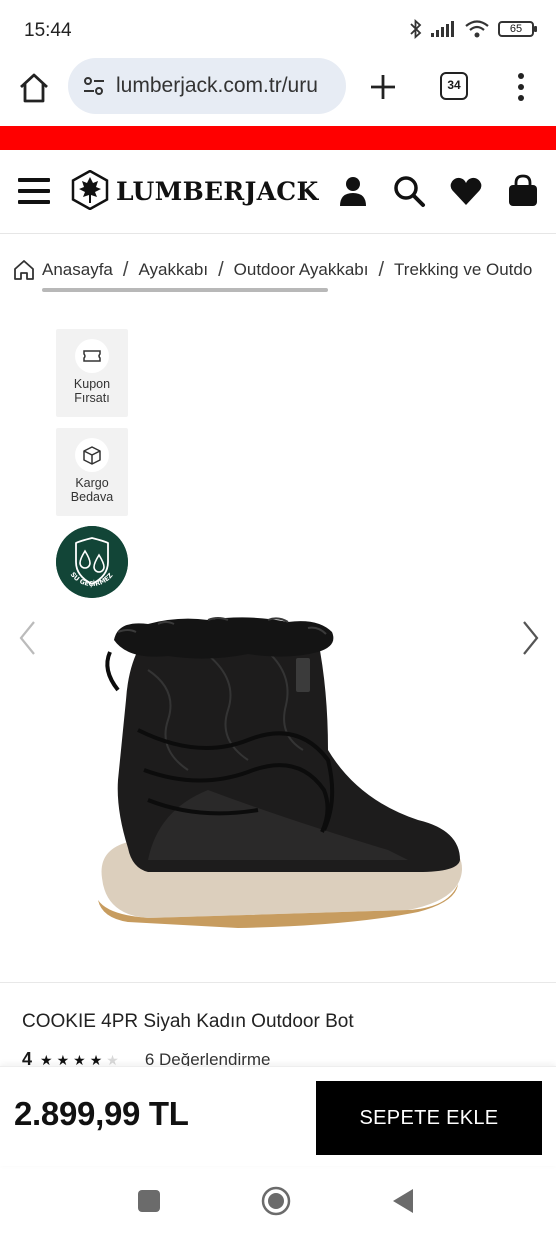 This screenshot has height=1235, width=556. Describe the element at coordinates (94, 86) in the screenshot. I see `site-settings-icon` at that location.